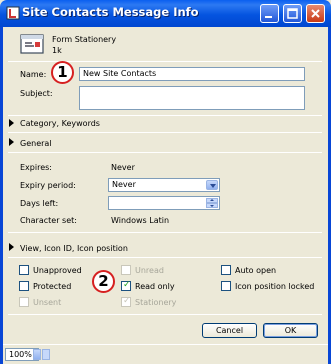 This screenshot has height=364, width=331. What do you see at coordinates (36, 167) in the screenshot?
I see `expires-label: Expires:` at bounding box center [36, 167].